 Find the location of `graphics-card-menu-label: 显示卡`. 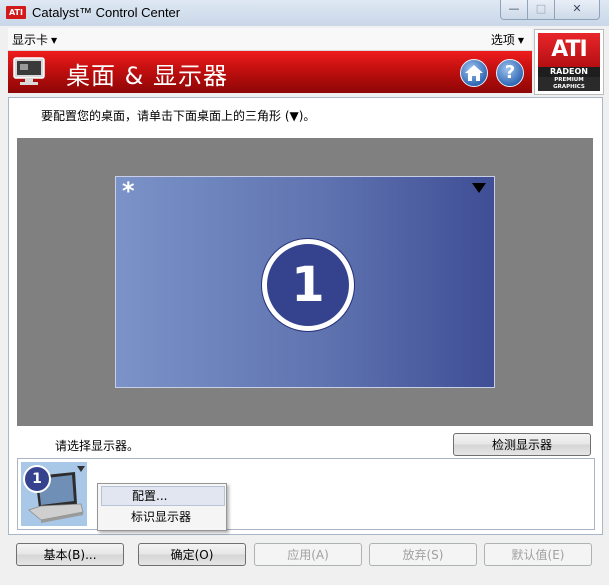

graphics-card-menu-label: 显示卡 is located at coordinates (30, 40).